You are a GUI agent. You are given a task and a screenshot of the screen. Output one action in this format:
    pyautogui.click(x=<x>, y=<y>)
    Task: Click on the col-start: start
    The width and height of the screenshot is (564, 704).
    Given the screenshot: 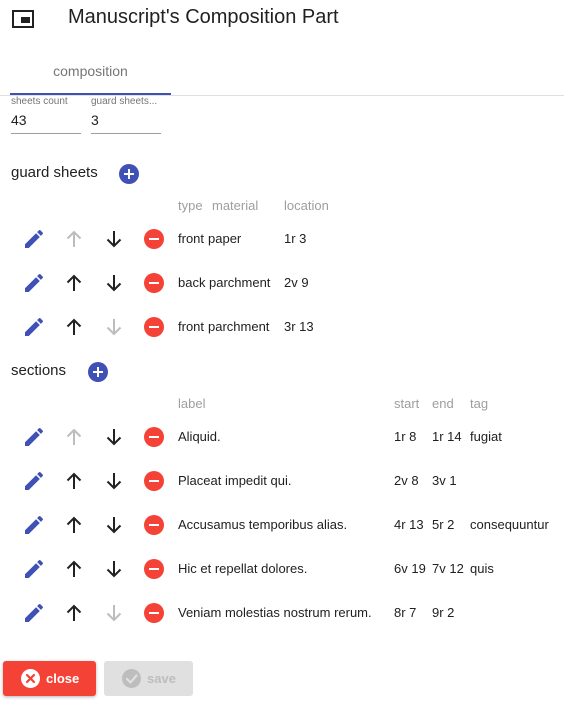 What is the action you would take?
    pyautogui.click(x=407, y=403)
    